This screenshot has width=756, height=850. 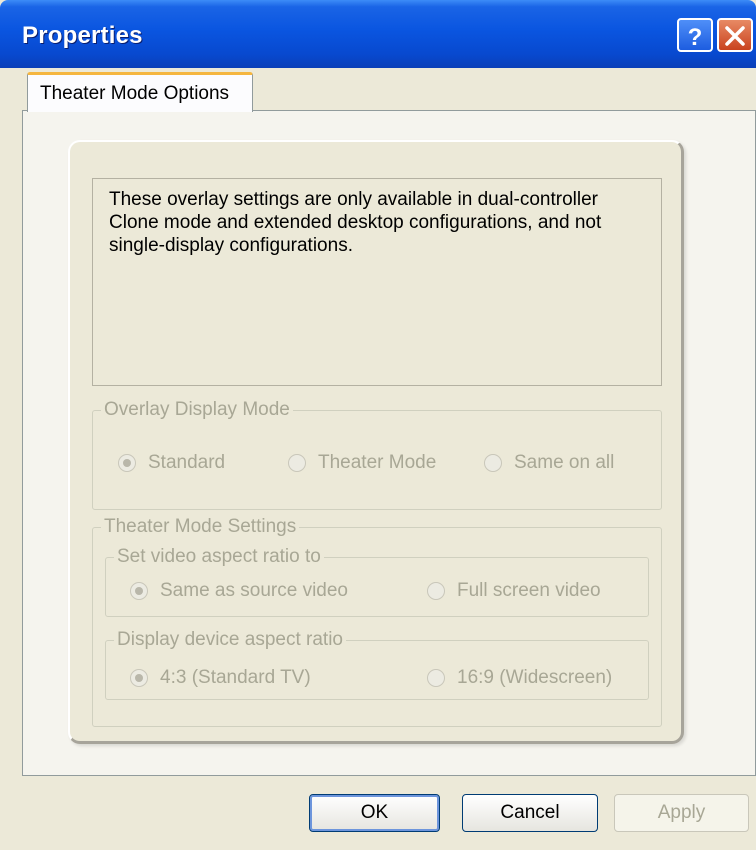 I want to click on theater-mode-settings-legend: Theater Mode Settings, so click(x=200, y=527).